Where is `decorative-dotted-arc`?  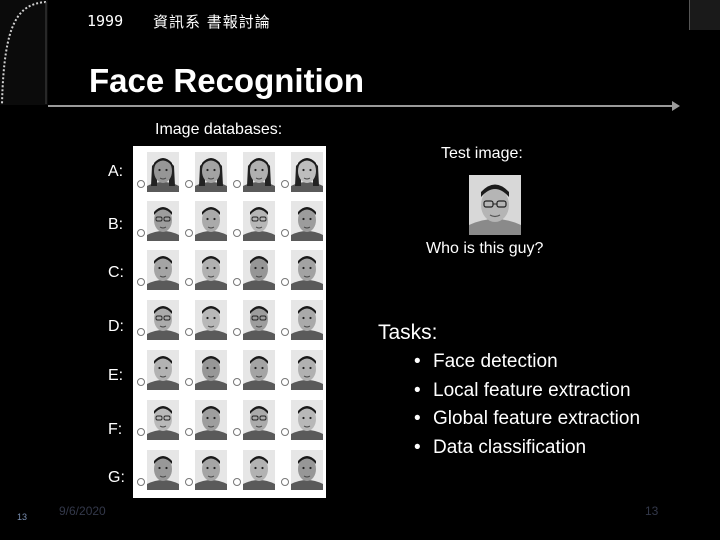
decorative-dotted-arc is located at coordinates (24, 52).